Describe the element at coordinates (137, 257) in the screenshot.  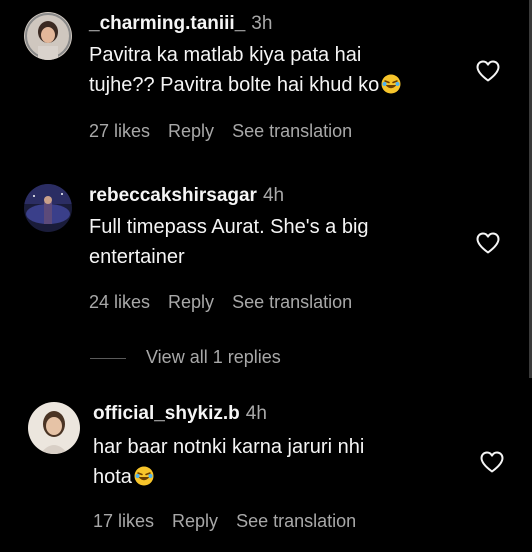
I see `comment-line: entertainer` at that location.